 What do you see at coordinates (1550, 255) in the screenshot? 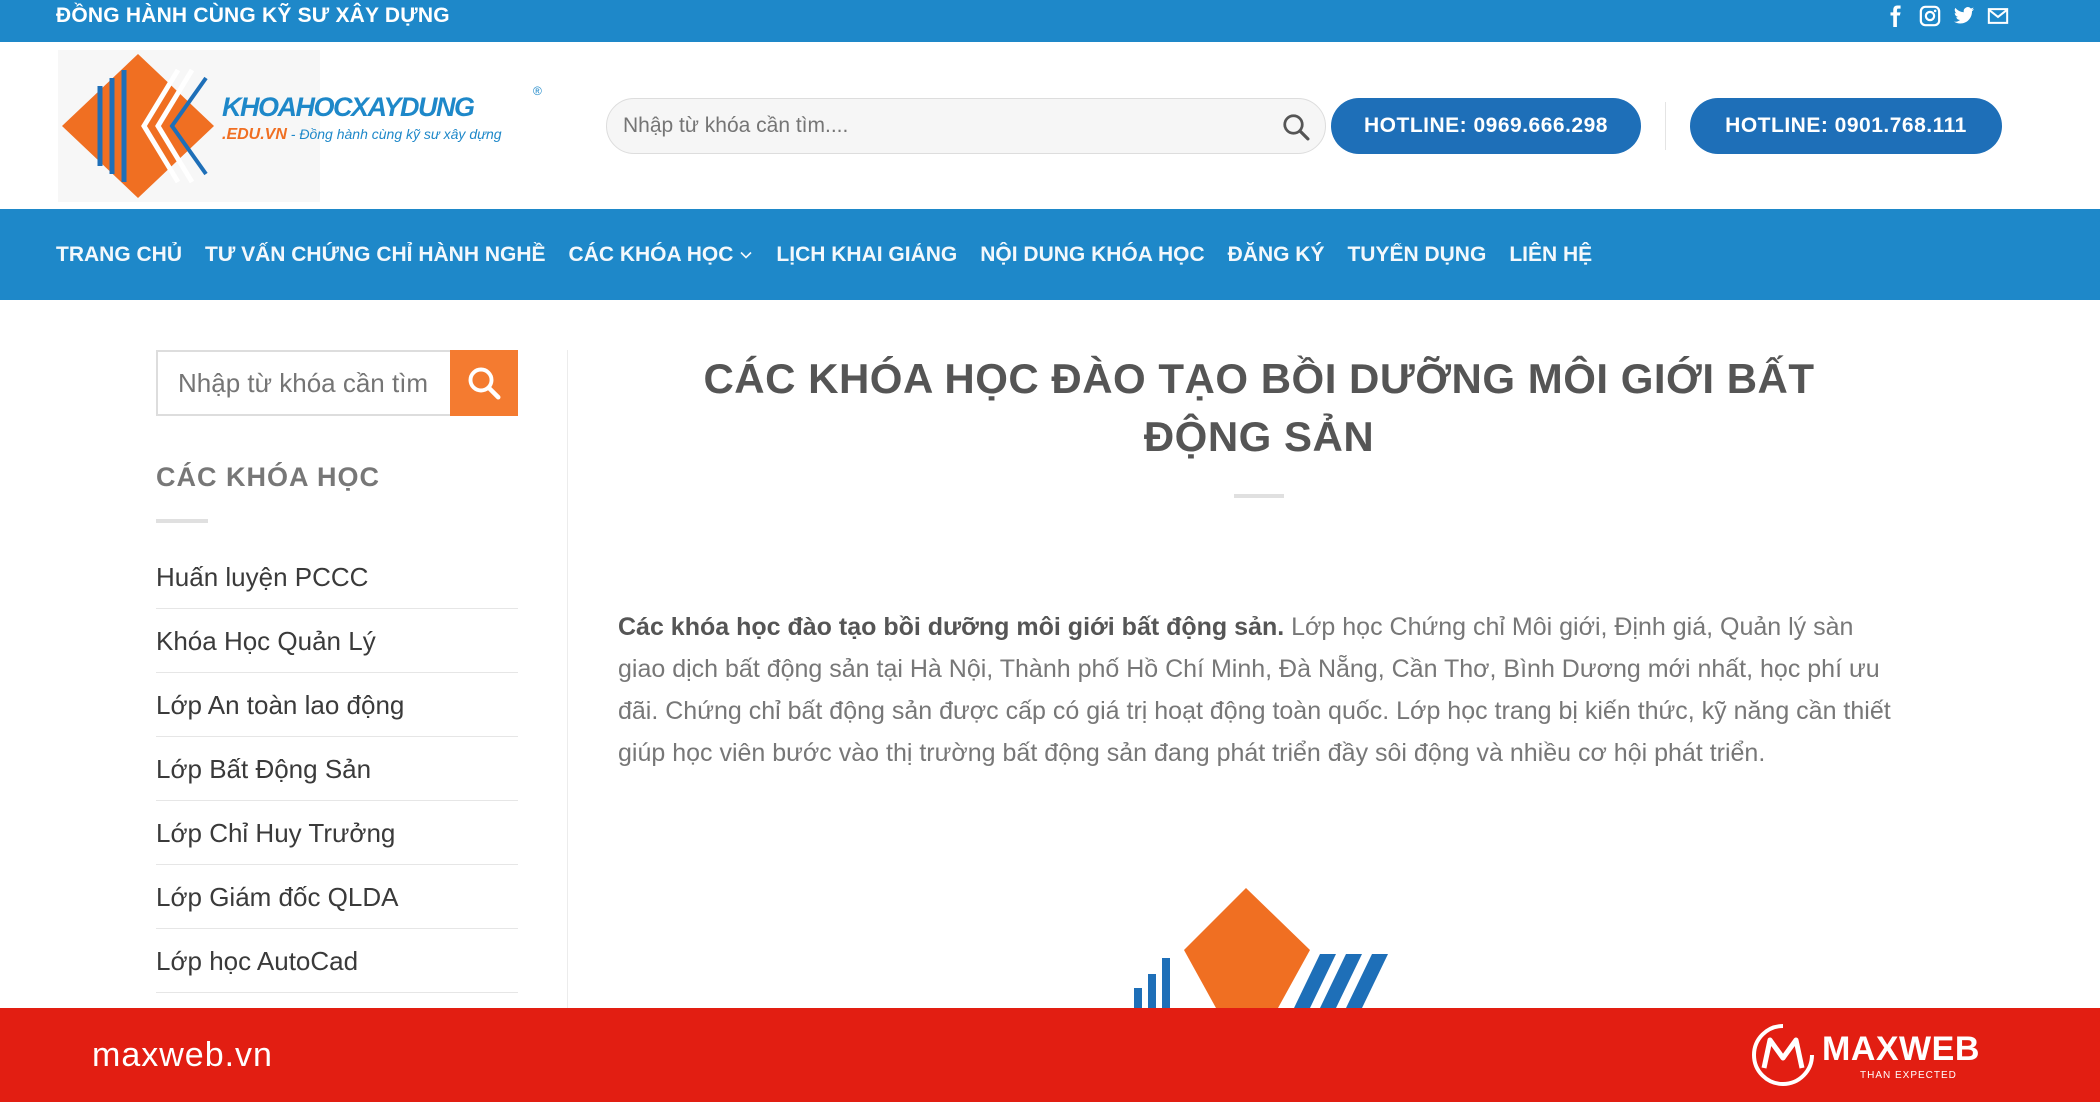
I see `nav-item-contact: LIÊN HỆ` at bounding box center [1550, 255].